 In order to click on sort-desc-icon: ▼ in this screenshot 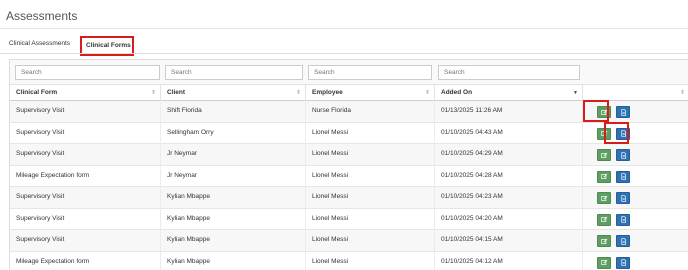, I will do `click(575, 93)`.